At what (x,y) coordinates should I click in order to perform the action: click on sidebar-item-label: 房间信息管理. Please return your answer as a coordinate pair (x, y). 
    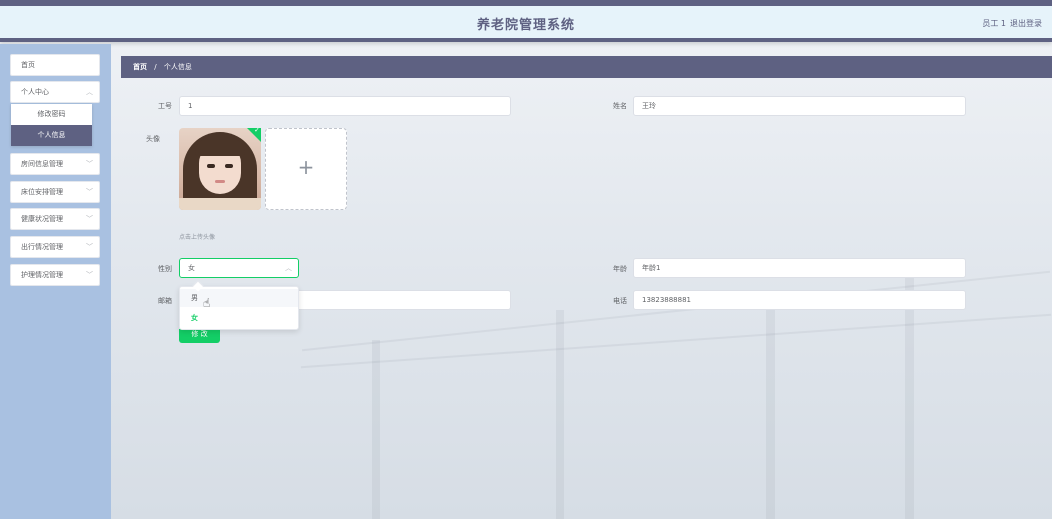
    Looking at the image, I should click on (42, 164).